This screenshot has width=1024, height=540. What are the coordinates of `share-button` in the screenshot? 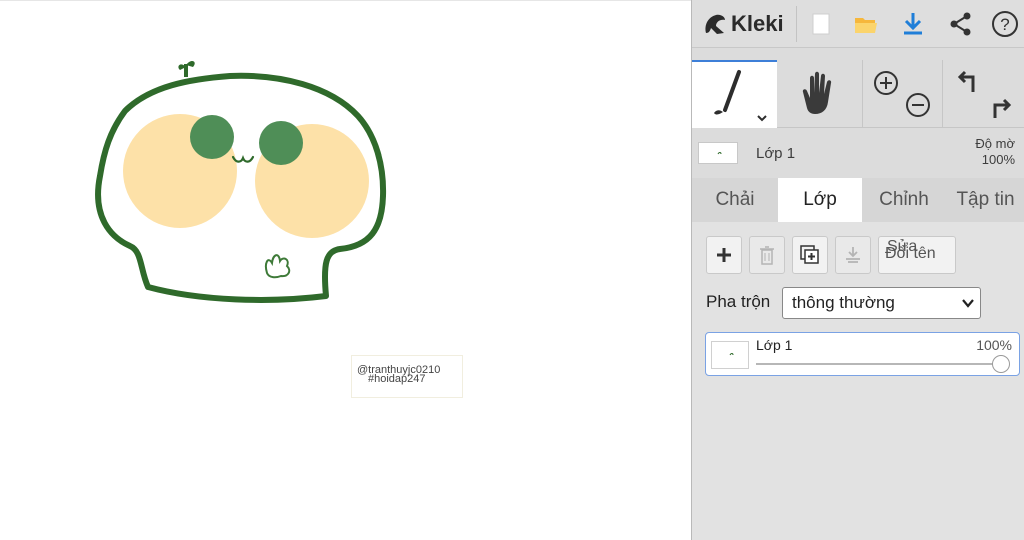 It's located at (961, 24).